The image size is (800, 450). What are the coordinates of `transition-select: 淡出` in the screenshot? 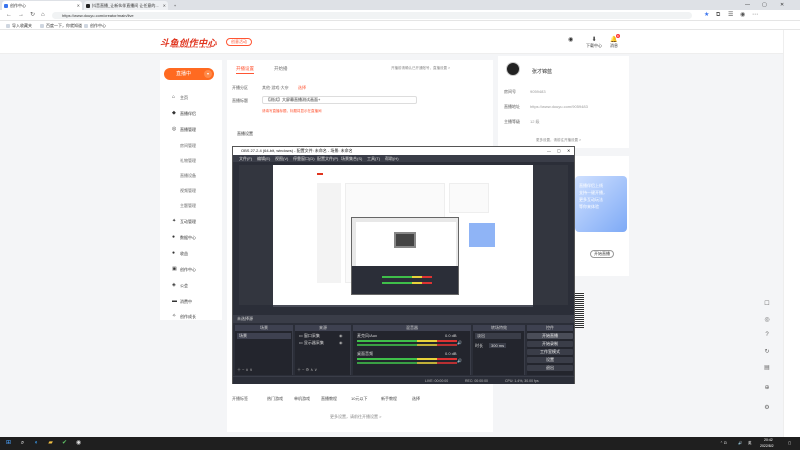 It's located at (498, 336).